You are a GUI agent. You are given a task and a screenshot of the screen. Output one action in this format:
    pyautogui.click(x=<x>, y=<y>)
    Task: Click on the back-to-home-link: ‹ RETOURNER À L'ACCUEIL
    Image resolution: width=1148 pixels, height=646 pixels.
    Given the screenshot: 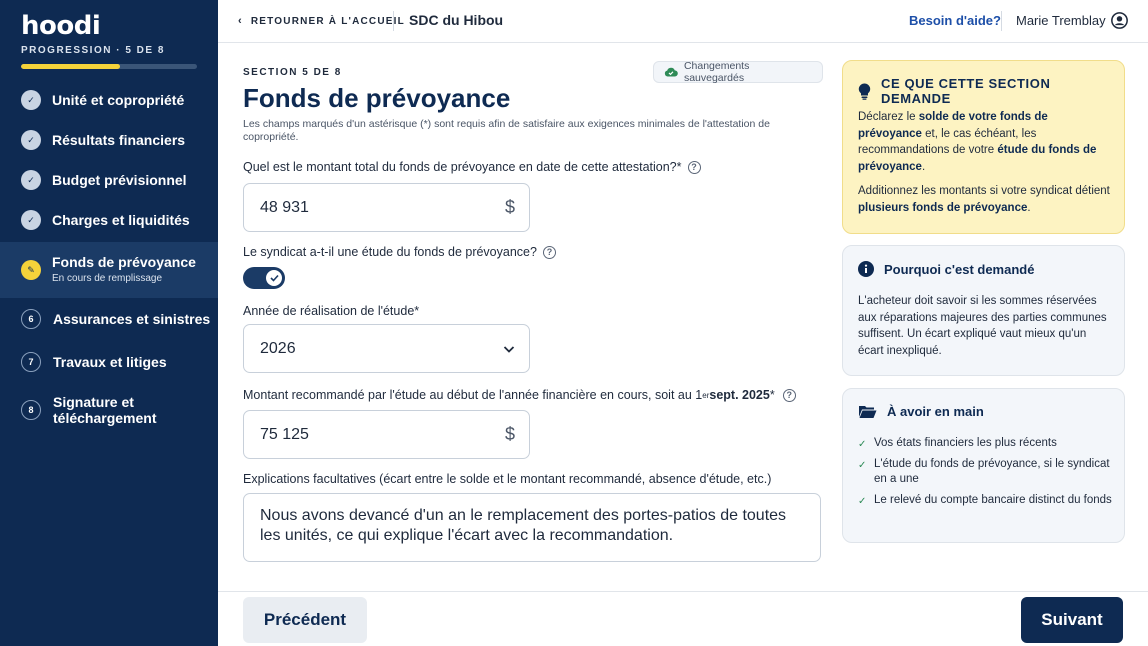 What is the action you would take?
    pyautogui.click(x=321, y=21)
    